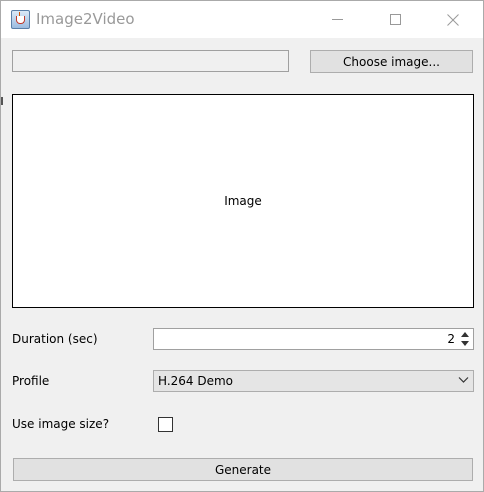 The width and height of the screenshot is (484, 492). Describe the element at coordinates (451, 339) in the screenshot. I see `duration-value: 2` at that location.